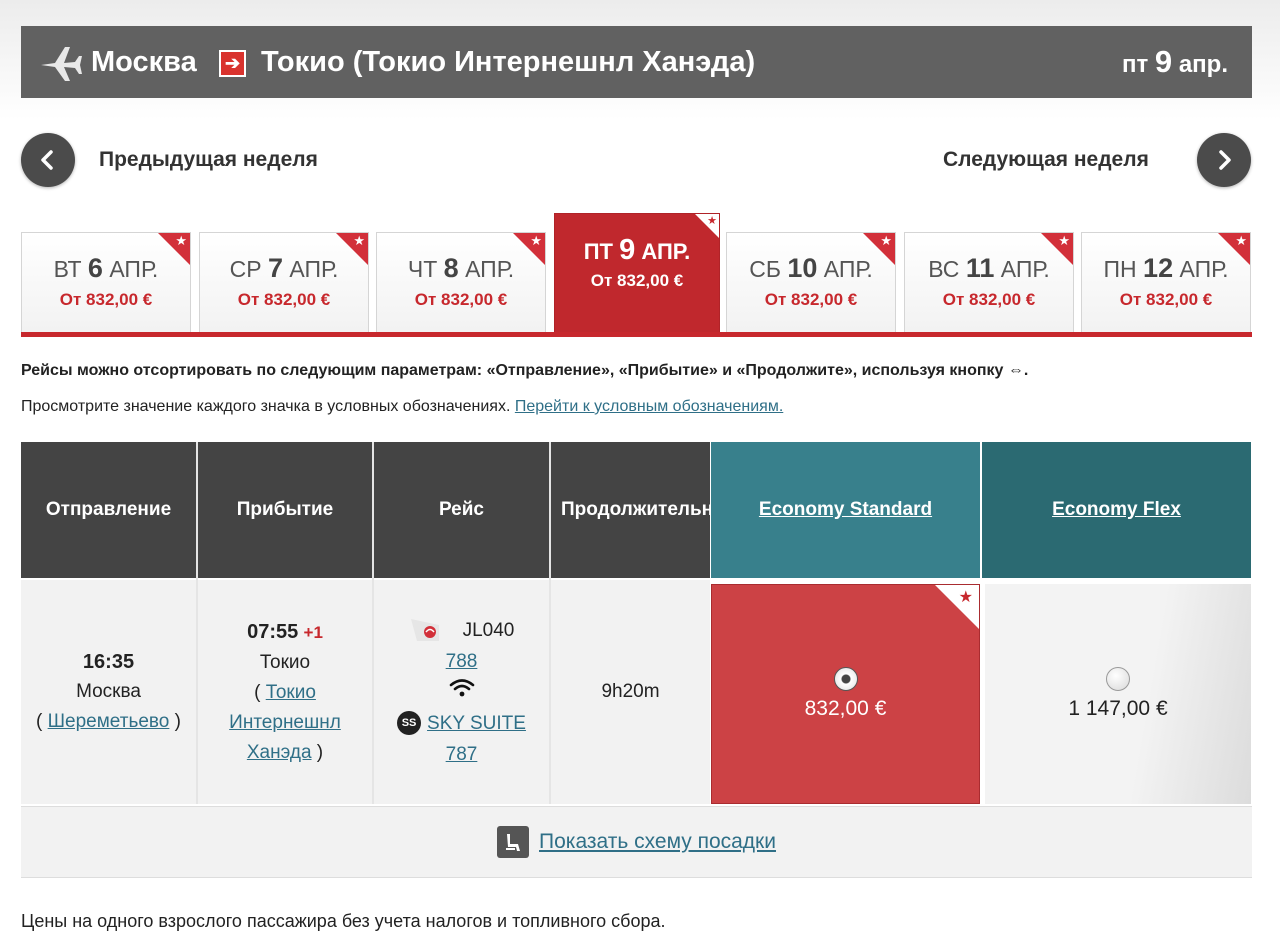 The image size is (1280, 946). What do you see at coordinates (1135, 64) in the screenshot?
I see `route-date-weekday: пт` at bounding box center [1135, 64].